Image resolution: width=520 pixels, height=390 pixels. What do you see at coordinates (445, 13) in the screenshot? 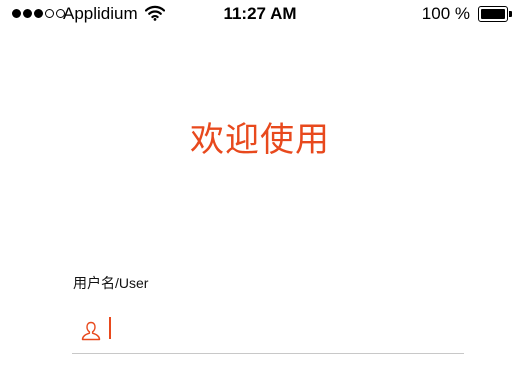
I see `battery-percent: 100 %` at bounding box center [445, 13].